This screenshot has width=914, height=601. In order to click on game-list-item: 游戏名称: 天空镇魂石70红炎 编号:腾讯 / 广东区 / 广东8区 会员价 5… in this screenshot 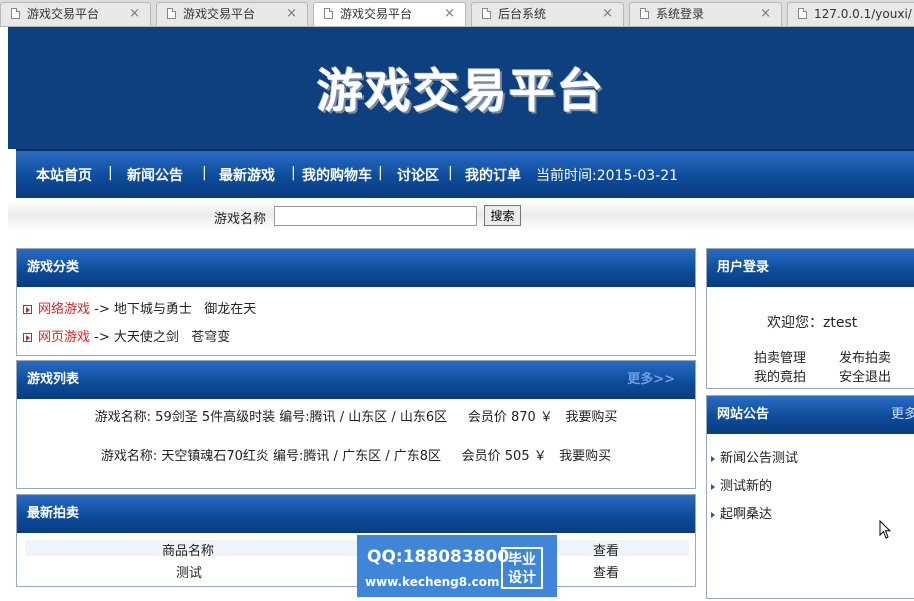, I will do `click(356, 454)`.